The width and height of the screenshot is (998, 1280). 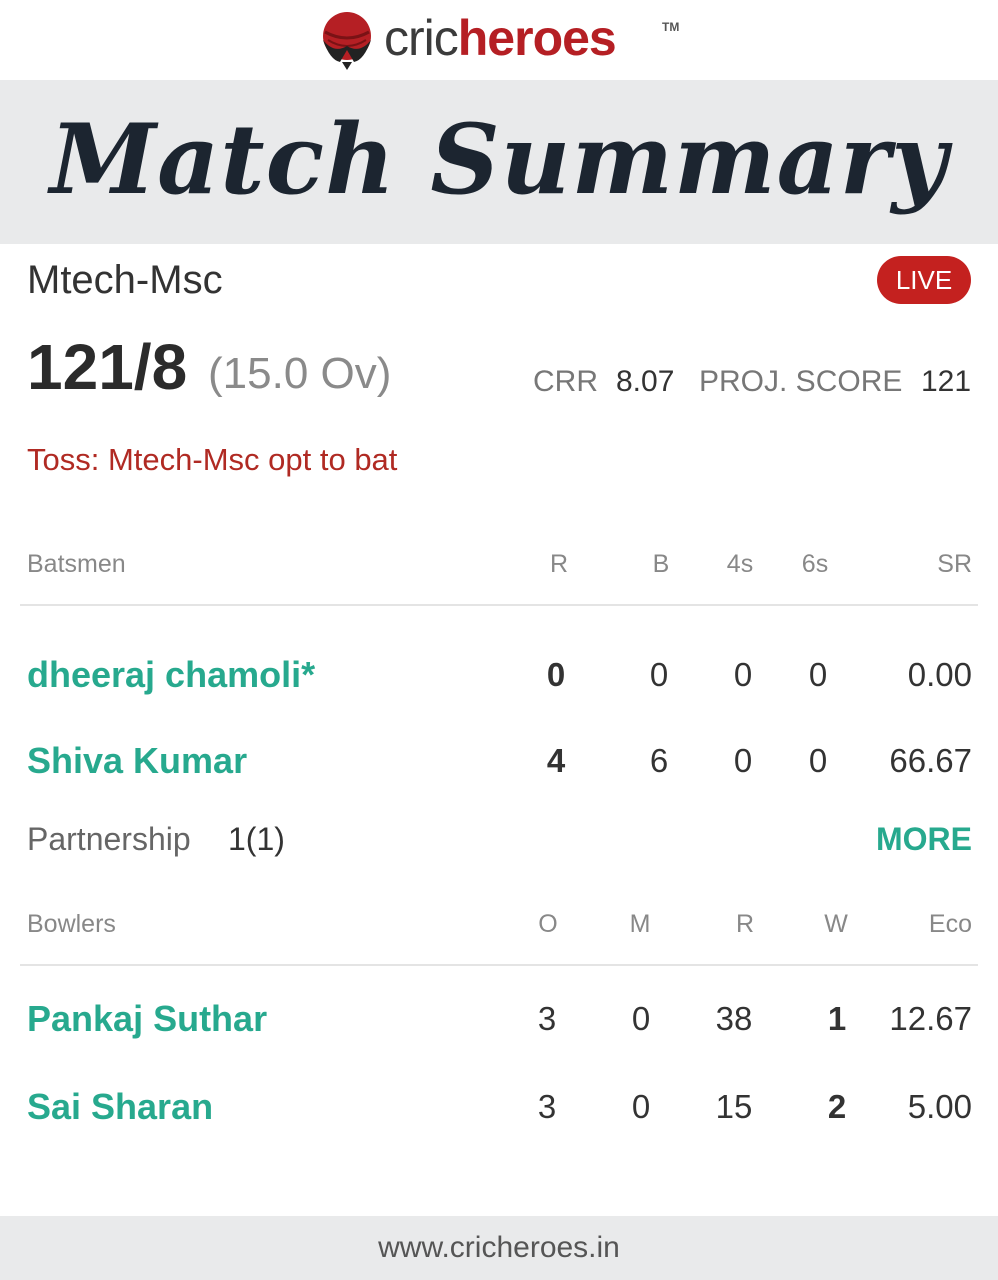 I want to click on team-name: Mtech-Msc, so click(x=125, y=280).